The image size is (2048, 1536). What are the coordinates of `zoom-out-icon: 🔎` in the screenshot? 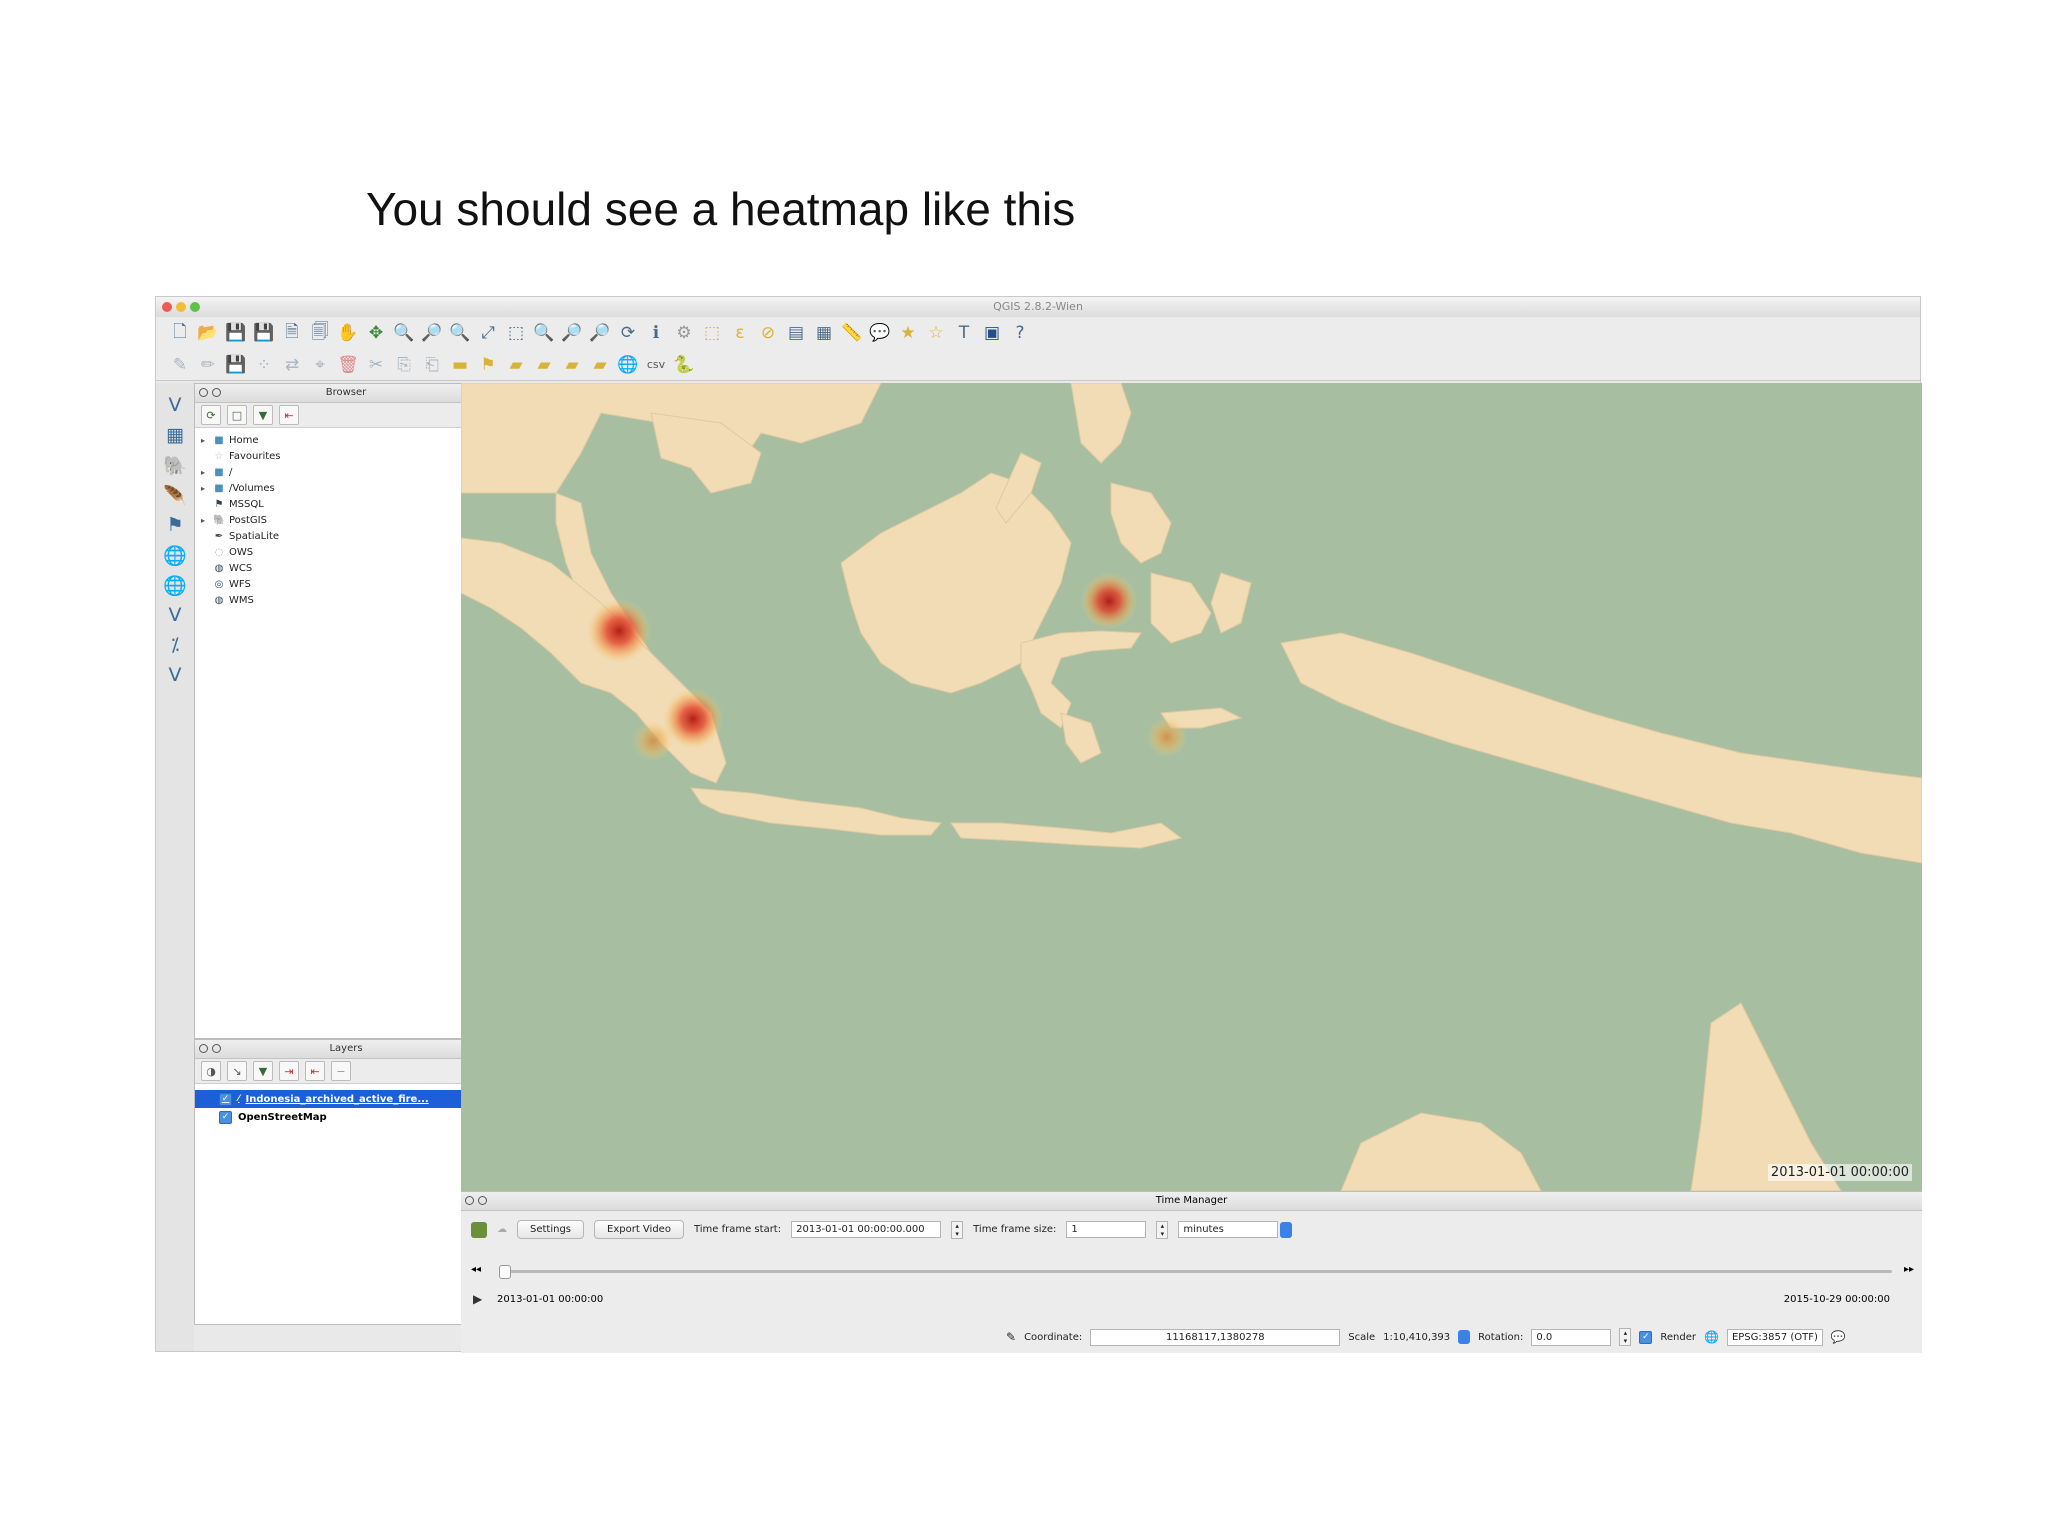 It's located at (432, 333).